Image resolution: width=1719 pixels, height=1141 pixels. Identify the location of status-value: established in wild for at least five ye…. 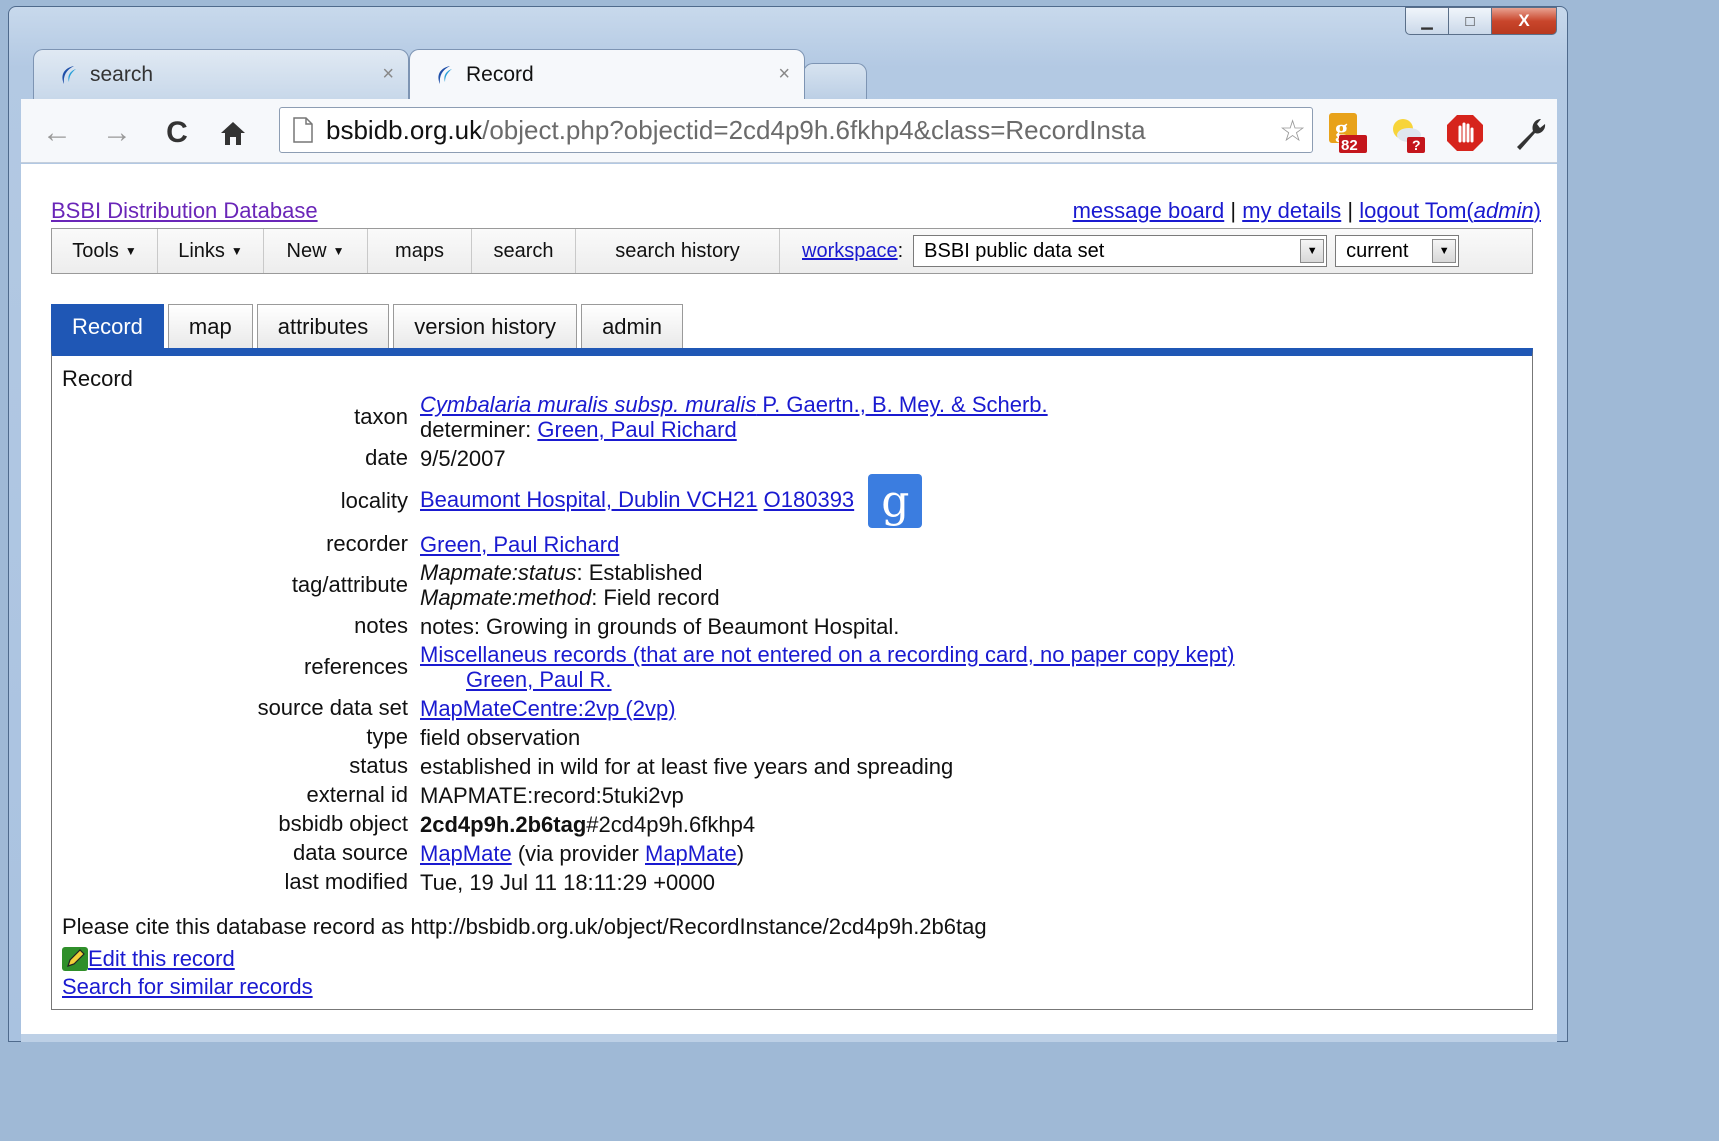
(687, 766).